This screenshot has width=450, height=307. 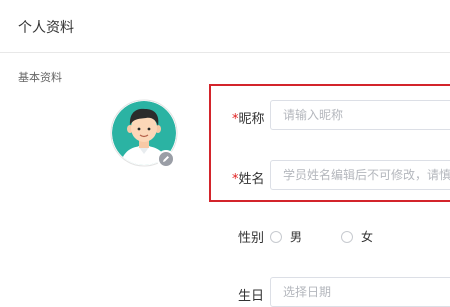 I want to click on birthday-label: 生日, so click(x=251, y=296).